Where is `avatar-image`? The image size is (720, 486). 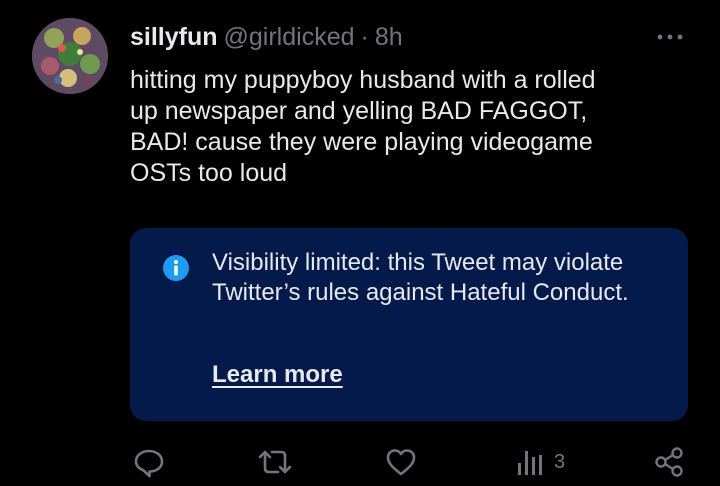 avatar-image is located at coordinates (70, 56).